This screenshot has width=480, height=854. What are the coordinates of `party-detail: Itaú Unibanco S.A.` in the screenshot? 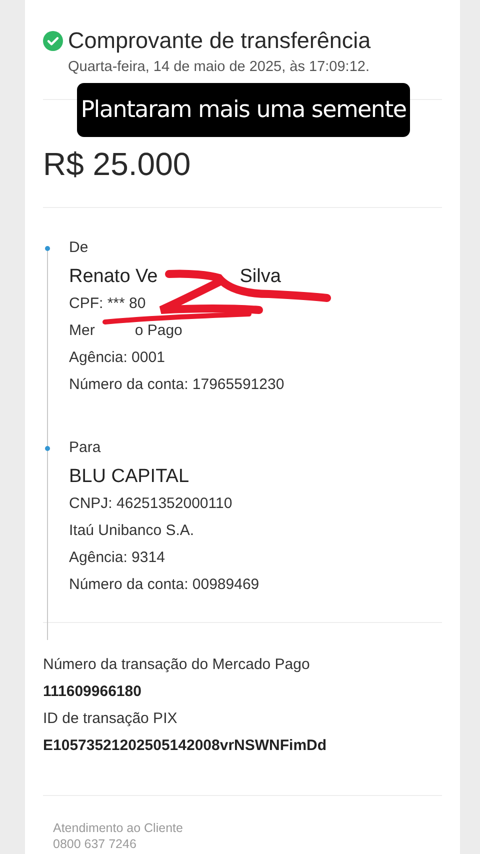 It's located at (131, 530).